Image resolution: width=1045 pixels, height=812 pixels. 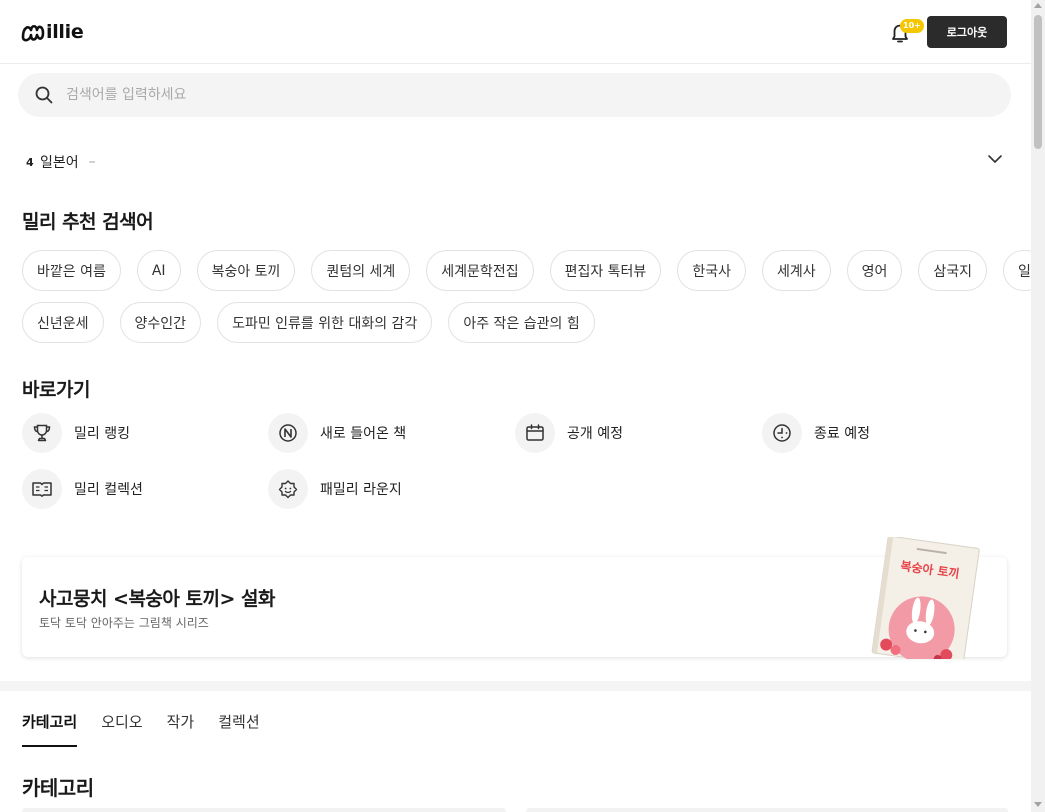 What do you see at coordinates (246, 270) in the screenshot?
I see `keyword-chip: 복숭아 토끼` at bounding box center [246, 270].